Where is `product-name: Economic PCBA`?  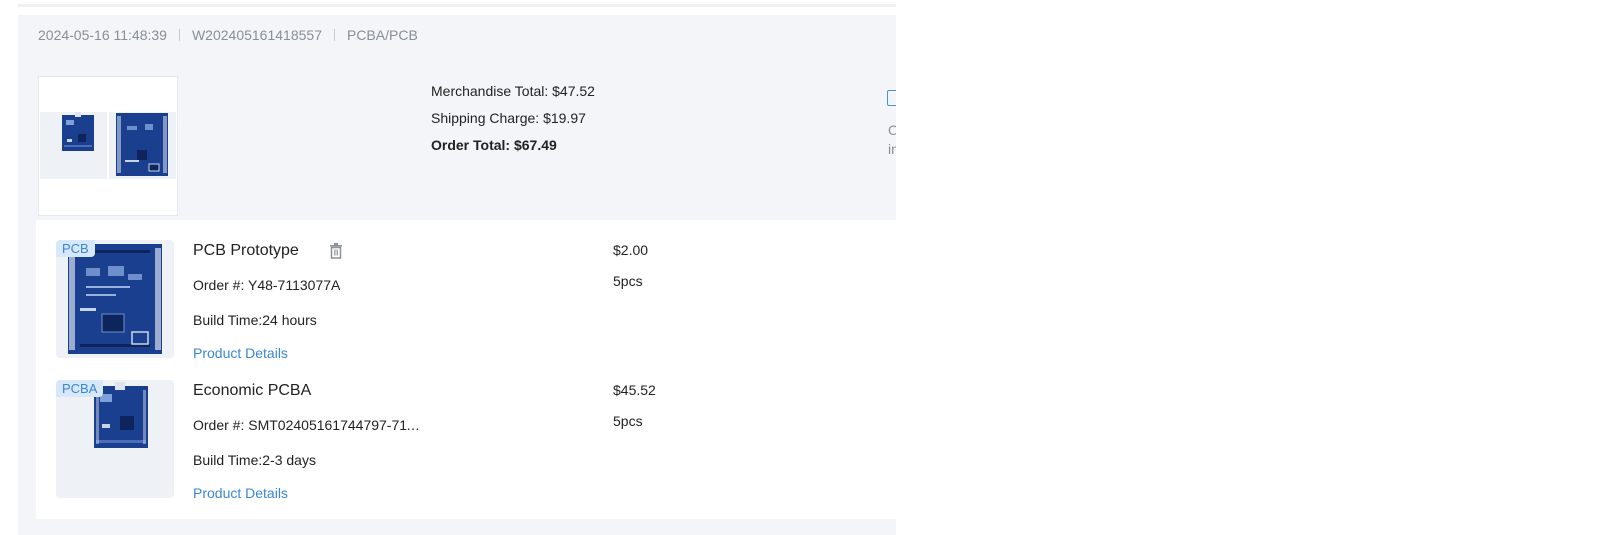 product-name: Economic PCBA is located at coordinates (252, 390).